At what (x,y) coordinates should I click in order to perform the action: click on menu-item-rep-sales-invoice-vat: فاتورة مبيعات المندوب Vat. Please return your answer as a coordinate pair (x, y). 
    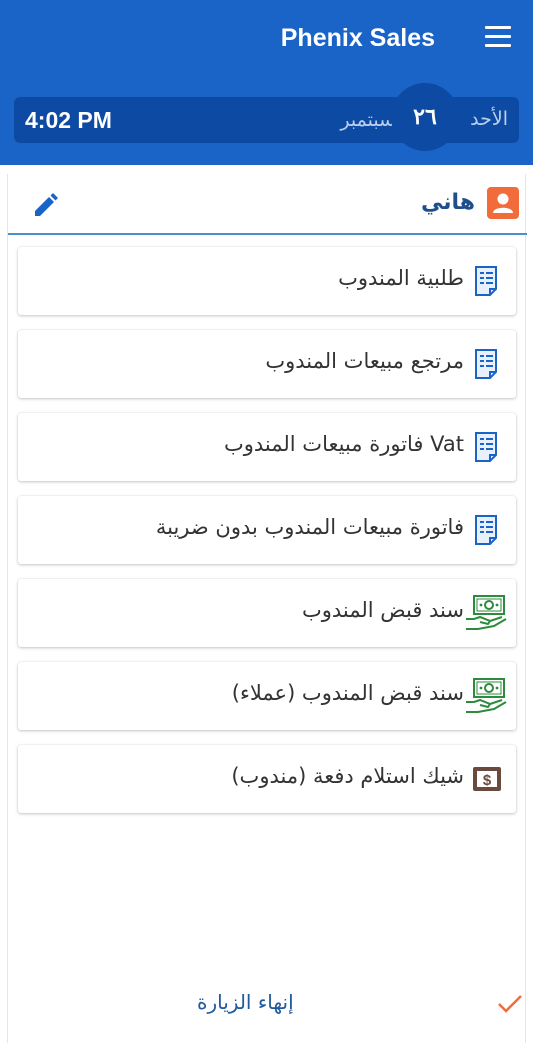
    Looking at the image, I should click on (267, 447).